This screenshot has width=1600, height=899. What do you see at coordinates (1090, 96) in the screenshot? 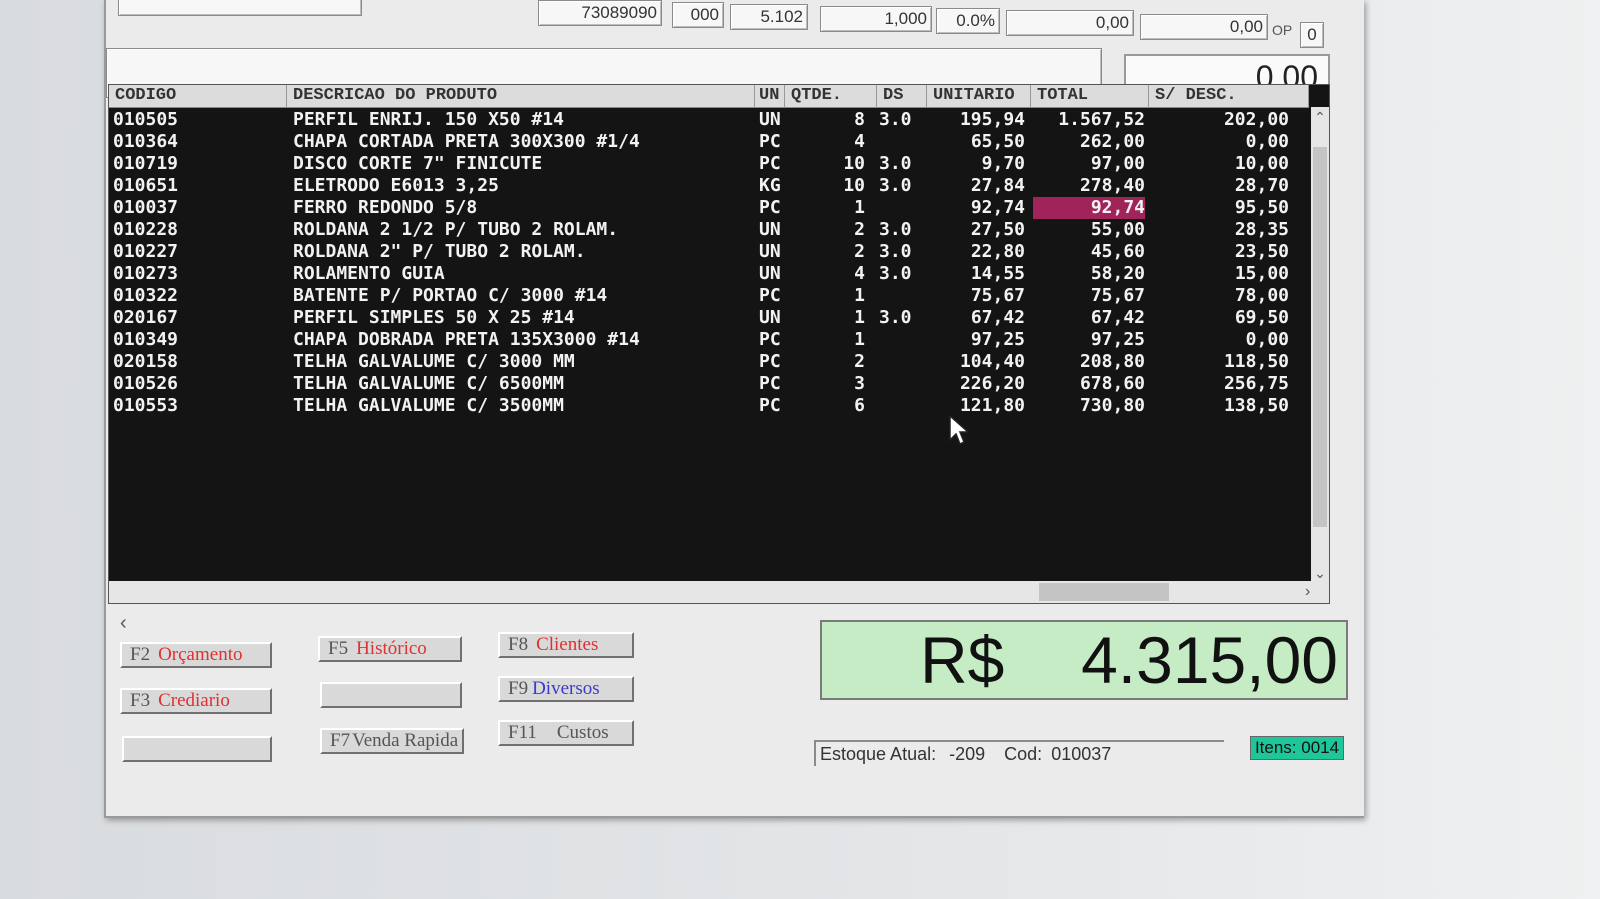
I see `header-total: TOTAL` at bounding box center [1090, 96].